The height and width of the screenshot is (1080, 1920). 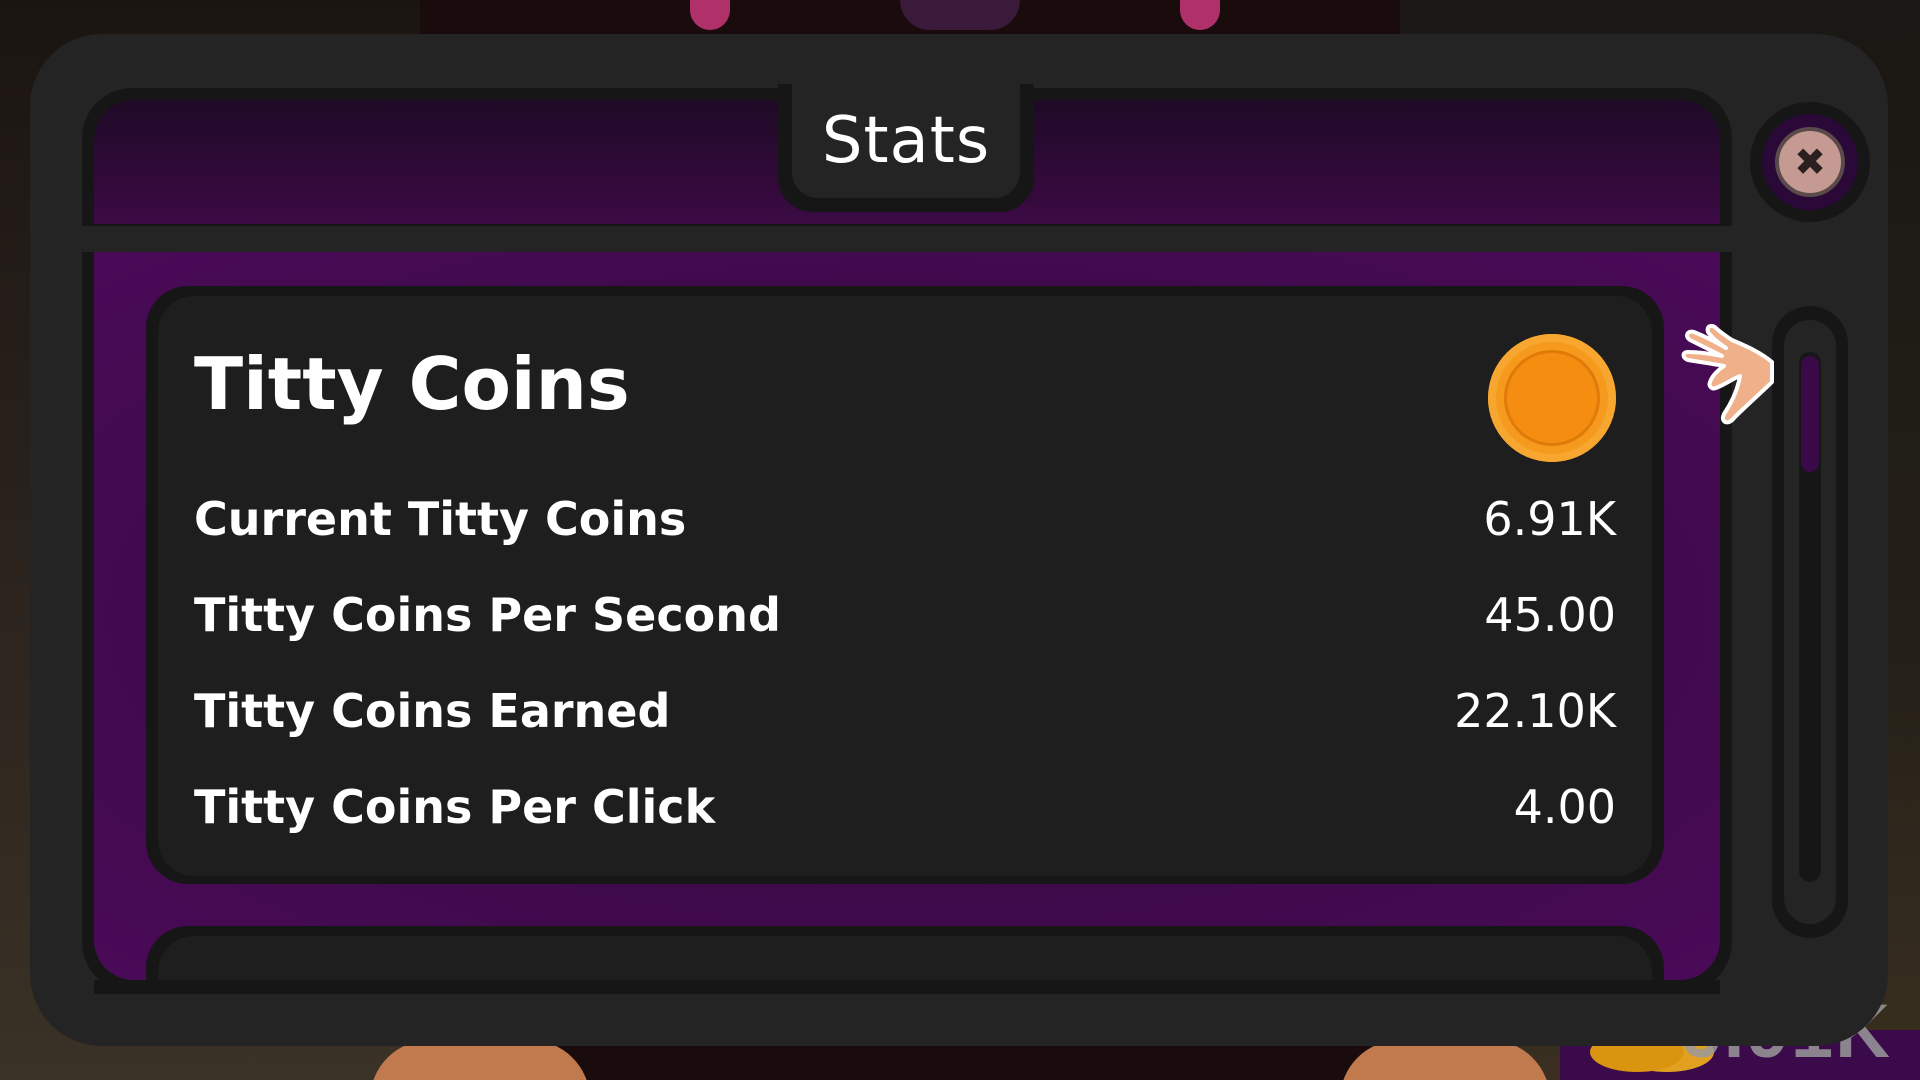 What do you see at coordinates (905, 519) in the screenshot?
I see `stat-row: Current Titty Coins 6.91K` at bounding box center [905, 519].